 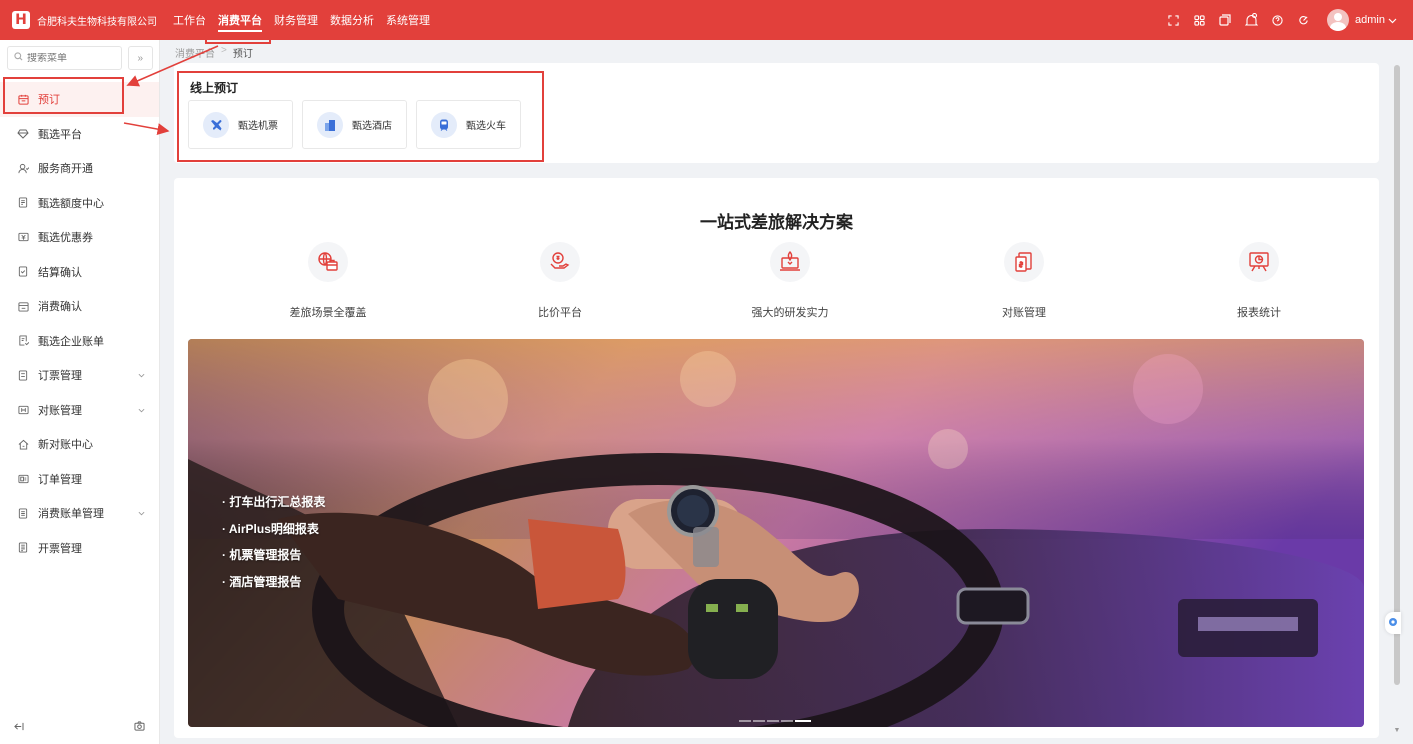 I want to click on sidebar-item-order-management: 订单管理, so click(x=79, y=479).